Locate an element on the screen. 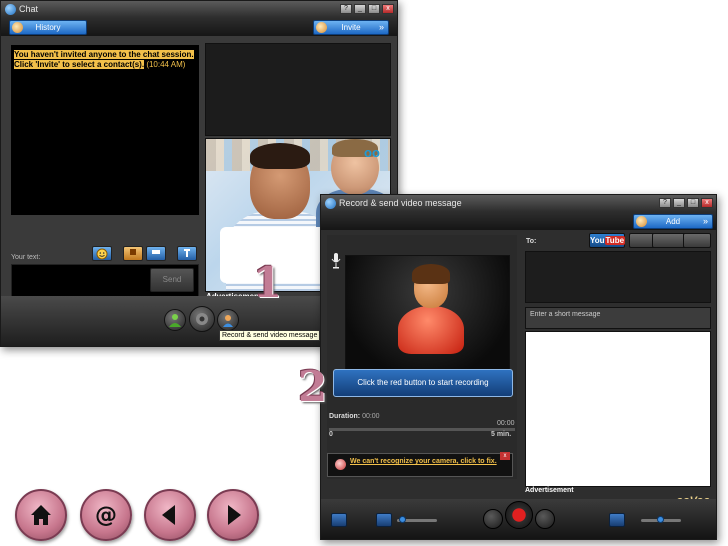 The image size is (728, 546). step-marker-2: 2 is located at coordinates (313, 386).